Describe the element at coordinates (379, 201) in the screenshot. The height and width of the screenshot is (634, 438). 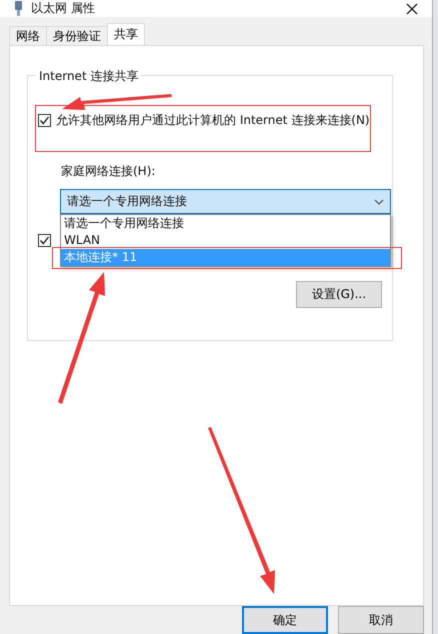
I see `caret-icon` at that location.